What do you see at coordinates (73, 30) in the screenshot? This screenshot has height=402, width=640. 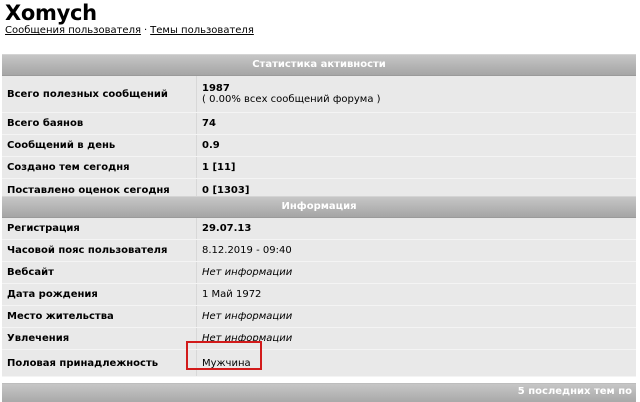 I see `user-posts-link: Сообщения пользователя` at bounding box center [73, 30].